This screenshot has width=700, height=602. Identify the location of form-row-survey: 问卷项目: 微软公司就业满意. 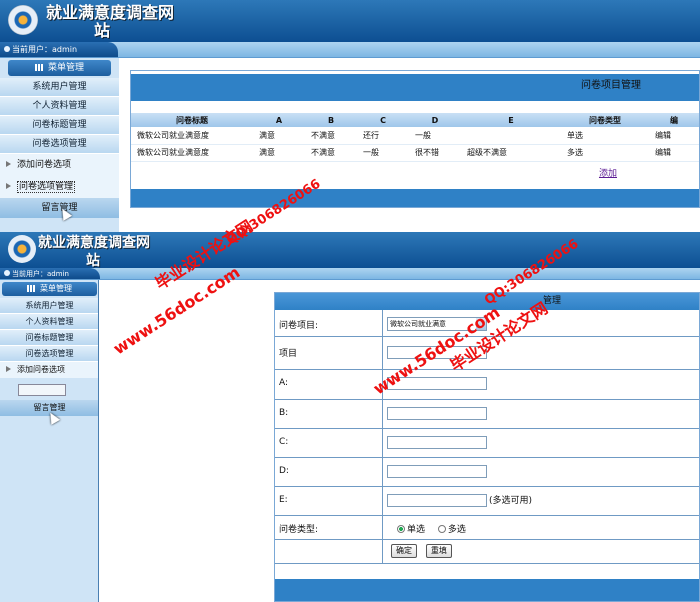
(487, 323).